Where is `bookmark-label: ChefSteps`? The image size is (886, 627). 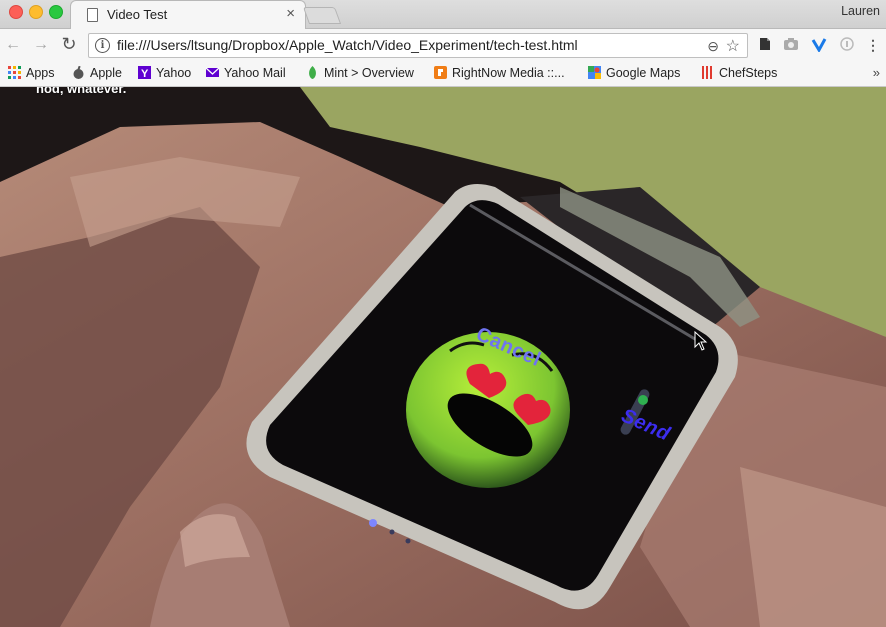 bookmark-label: ChefSteps is located at coordinates (748, 73).